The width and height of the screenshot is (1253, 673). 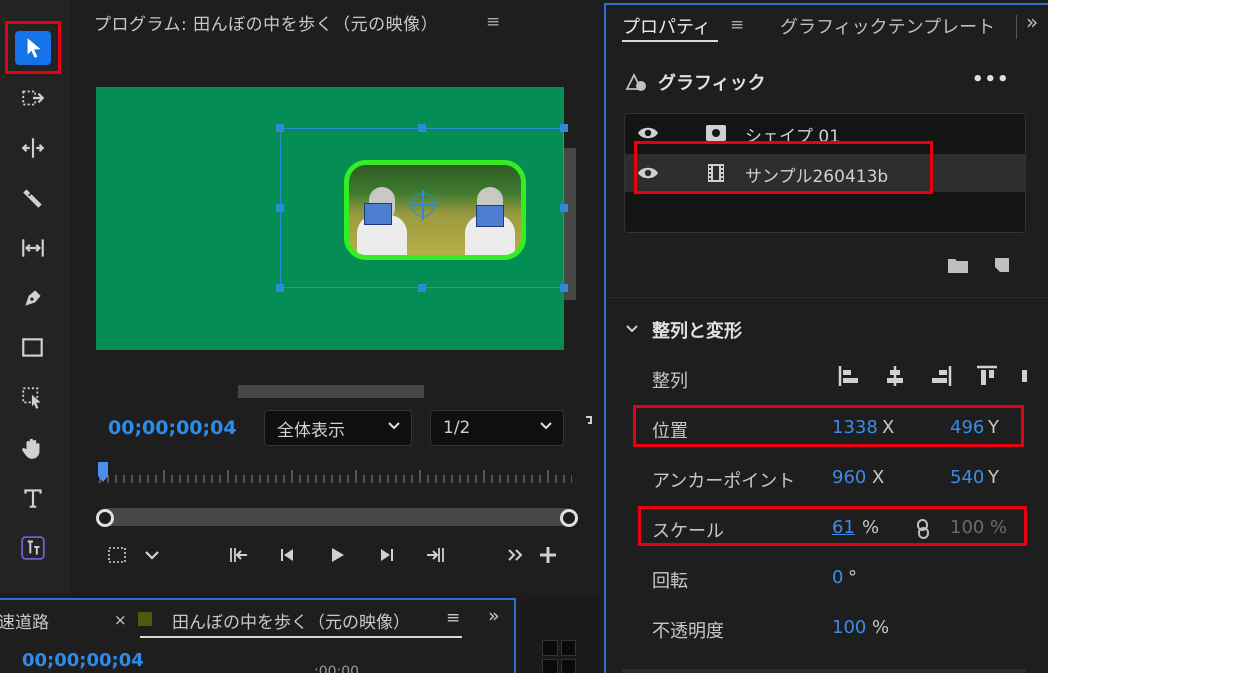 What do you see at coordinates (967, 477) in the screenshot?
I see `anchor-y-value: 540` at bounding box center [967, 477].